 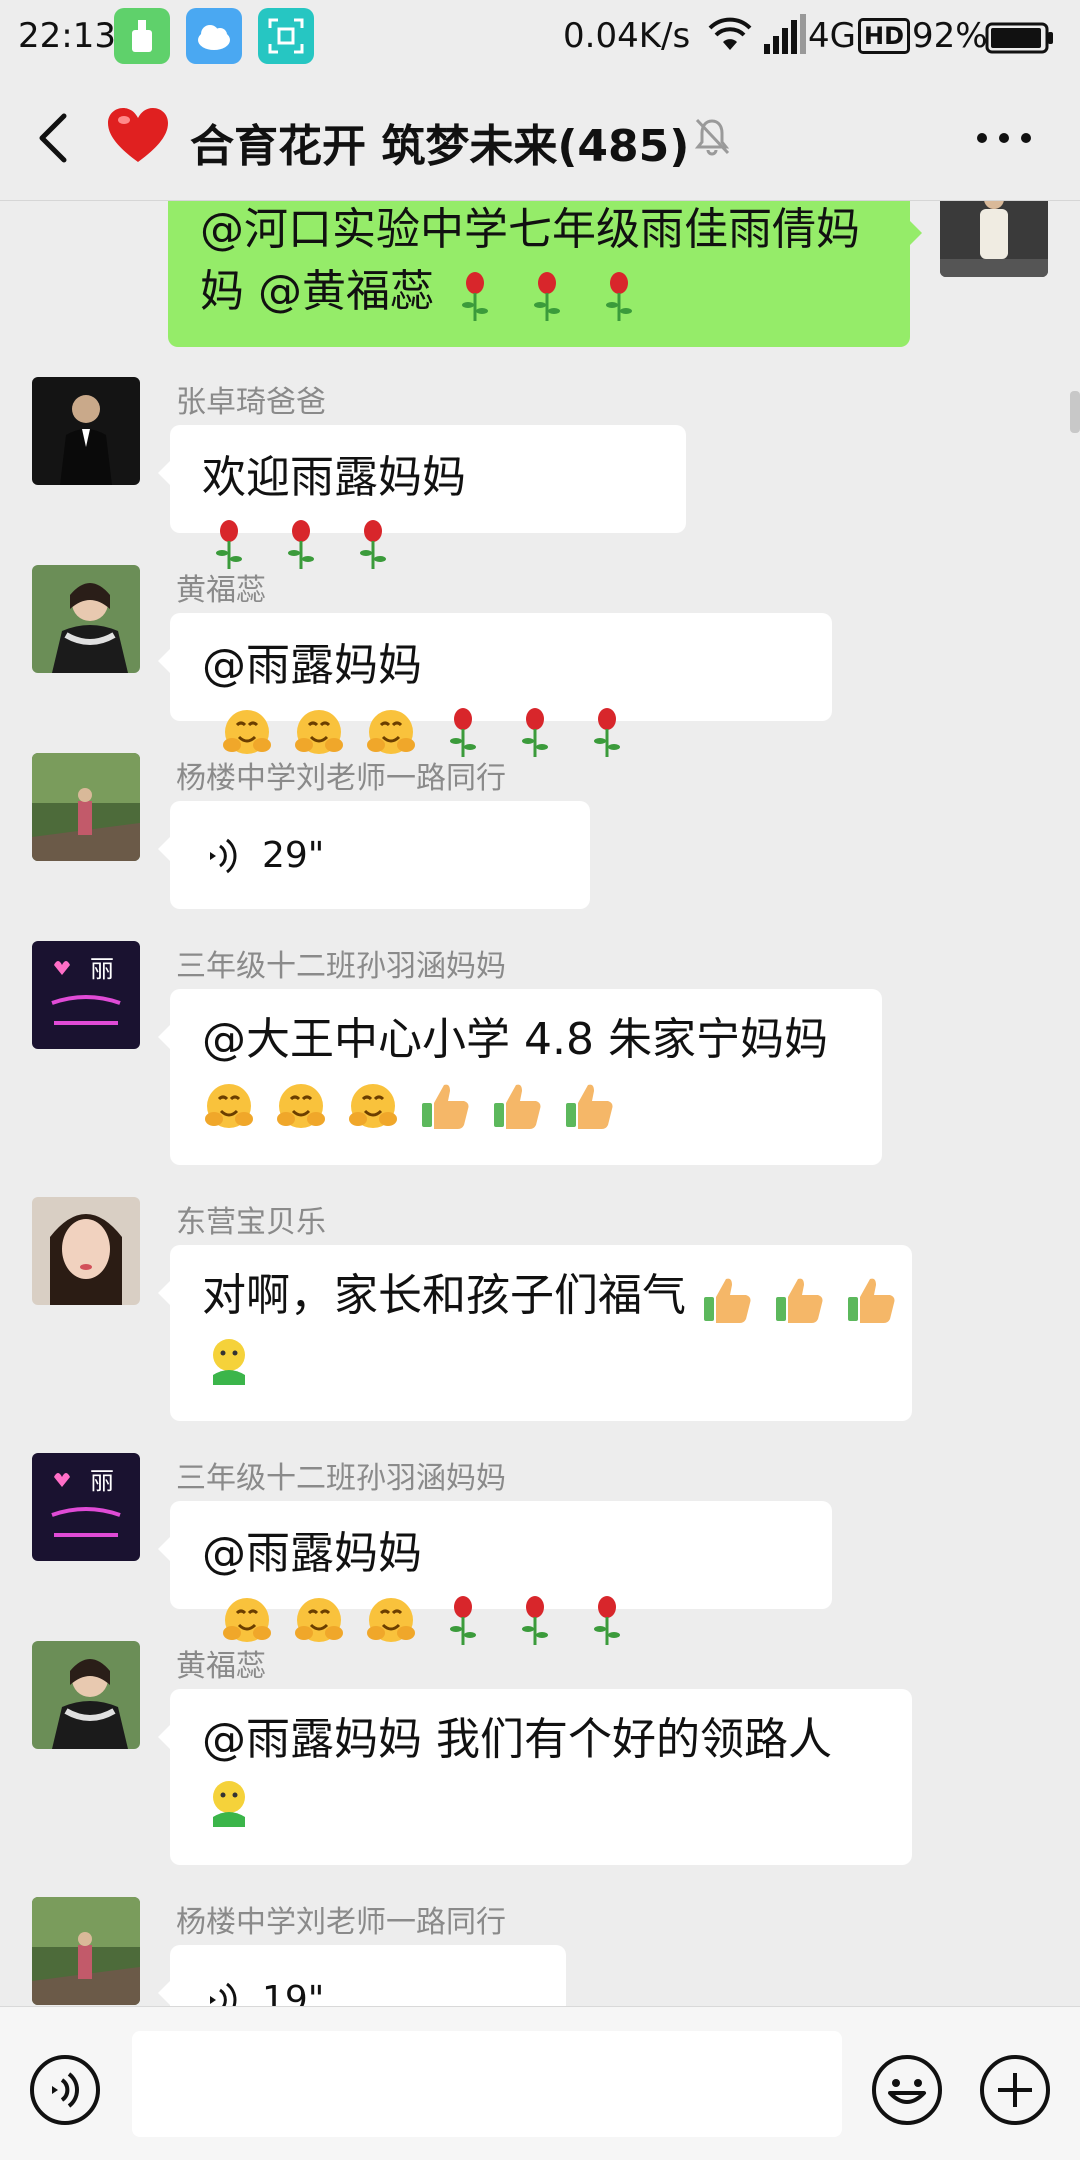 What do you see at coordinates (214, 36) in the screenshot?
I see `weather-app-icon` at bounding box center [214, 36].